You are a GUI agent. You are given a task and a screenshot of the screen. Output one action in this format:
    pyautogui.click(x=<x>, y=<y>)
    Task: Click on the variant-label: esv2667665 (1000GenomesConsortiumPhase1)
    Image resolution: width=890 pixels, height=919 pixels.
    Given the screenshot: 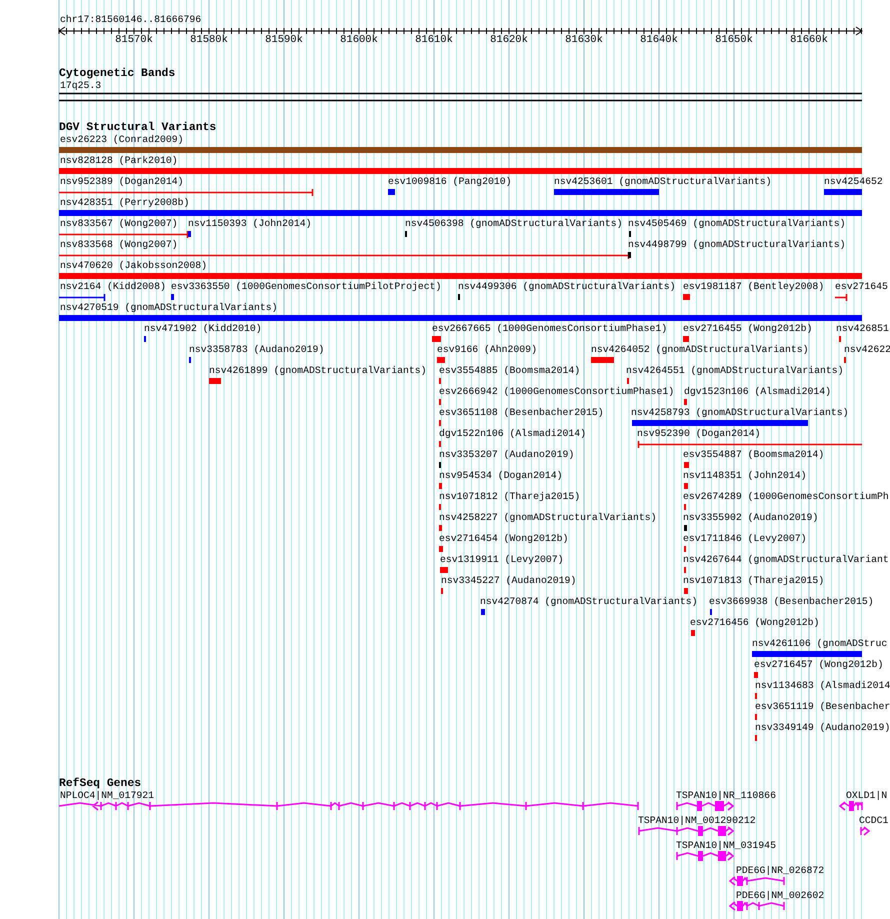 What is the action you would take?
    pyautogui.click(x=550, y=329)
    